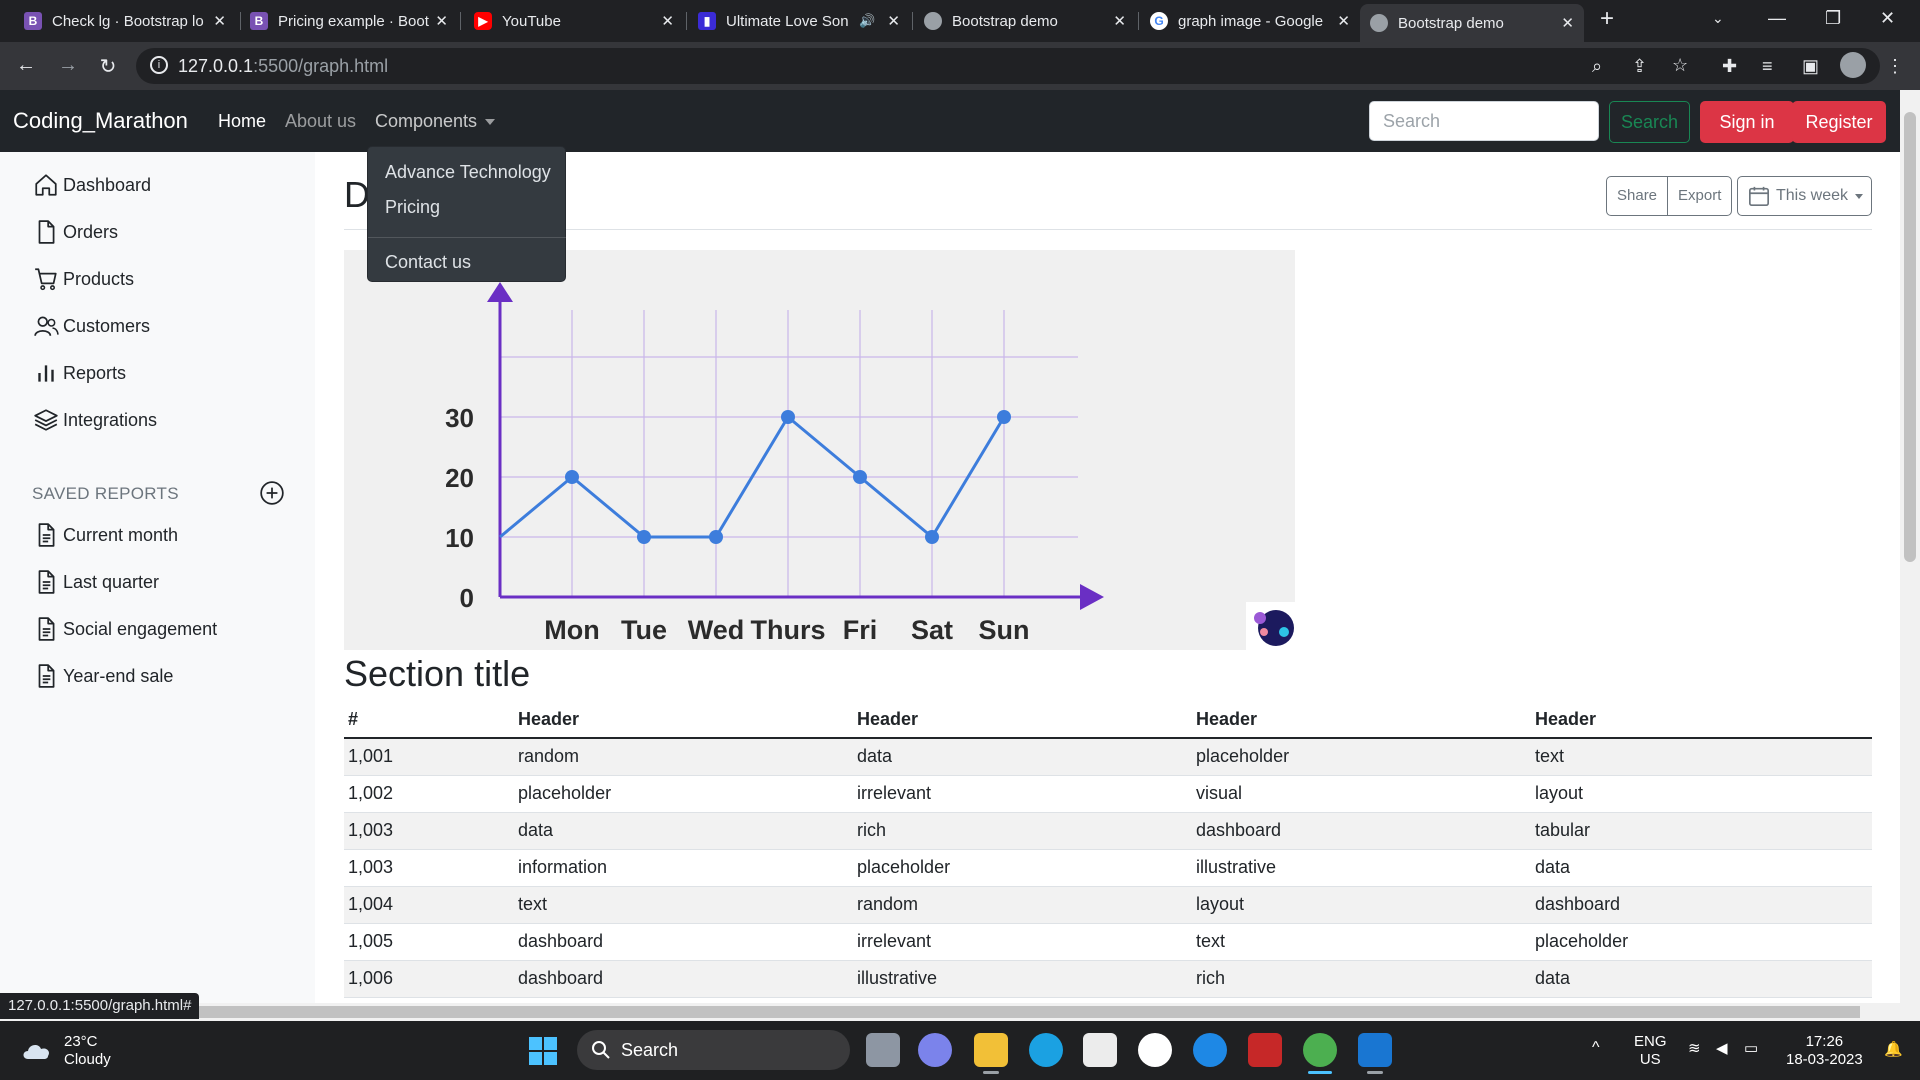  Describe the element at coordinates (95, 420) in the screenshot. I see `sidebar-item-integrations: Integrations` at that location.